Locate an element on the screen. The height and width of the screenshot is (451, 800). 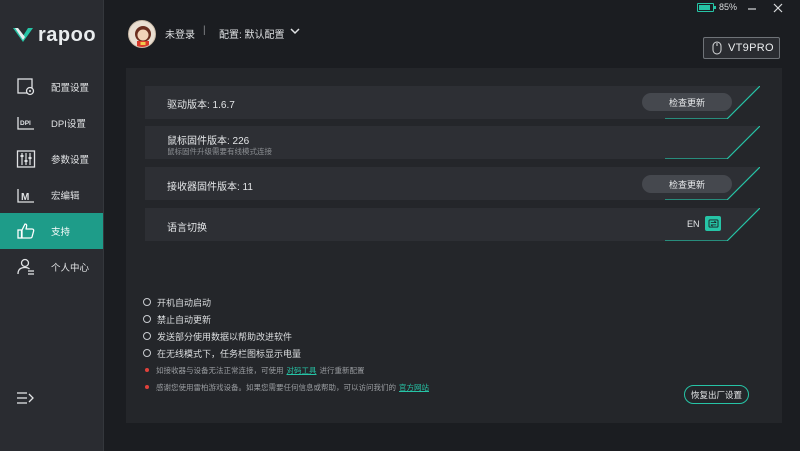
mouse-firmware-note: 鼠标固件升级需要有线模式连接 is located at coordinates (219, 151).